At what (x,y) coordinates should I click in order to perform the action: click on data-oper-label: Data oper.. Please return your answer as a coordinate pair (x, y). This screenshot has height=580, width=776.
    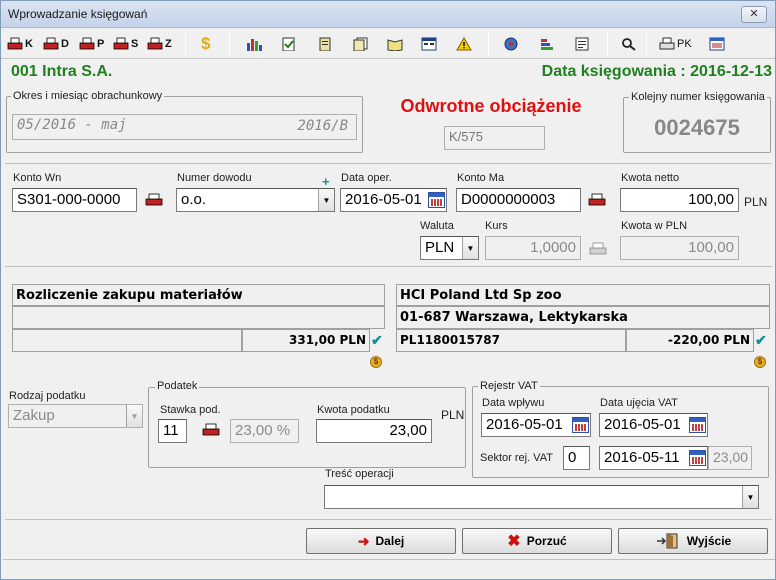
    Looking at the image, I should click on (366, 178).